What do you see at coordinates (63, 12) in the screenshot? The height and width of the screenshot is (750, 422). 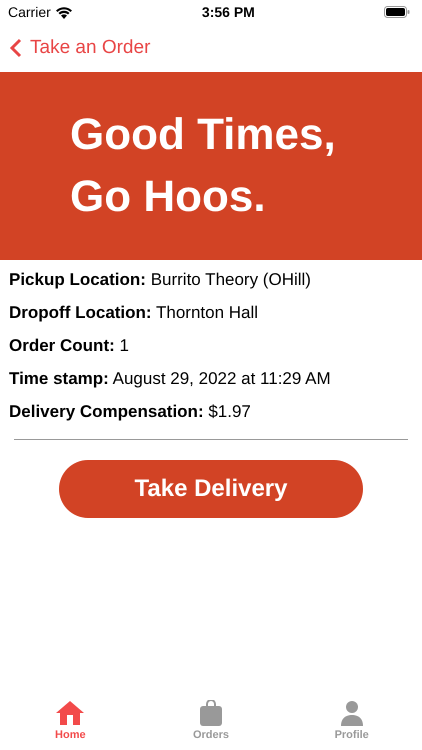 I see `wifi-icon` at bounding box center [63, 12].